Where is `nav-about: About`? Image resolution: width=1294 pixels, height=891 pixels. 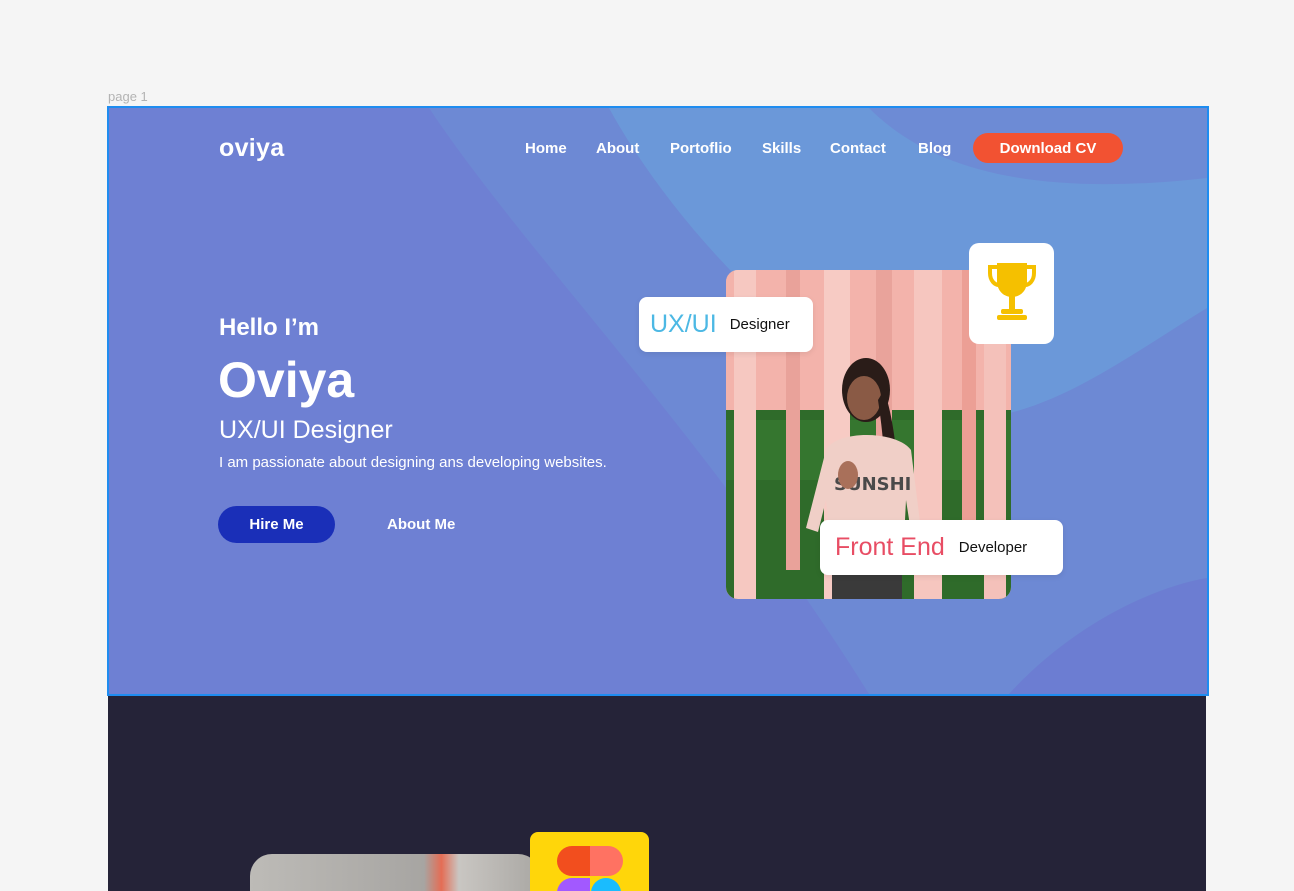 nav-about: About is located at coordinates (617, 148).